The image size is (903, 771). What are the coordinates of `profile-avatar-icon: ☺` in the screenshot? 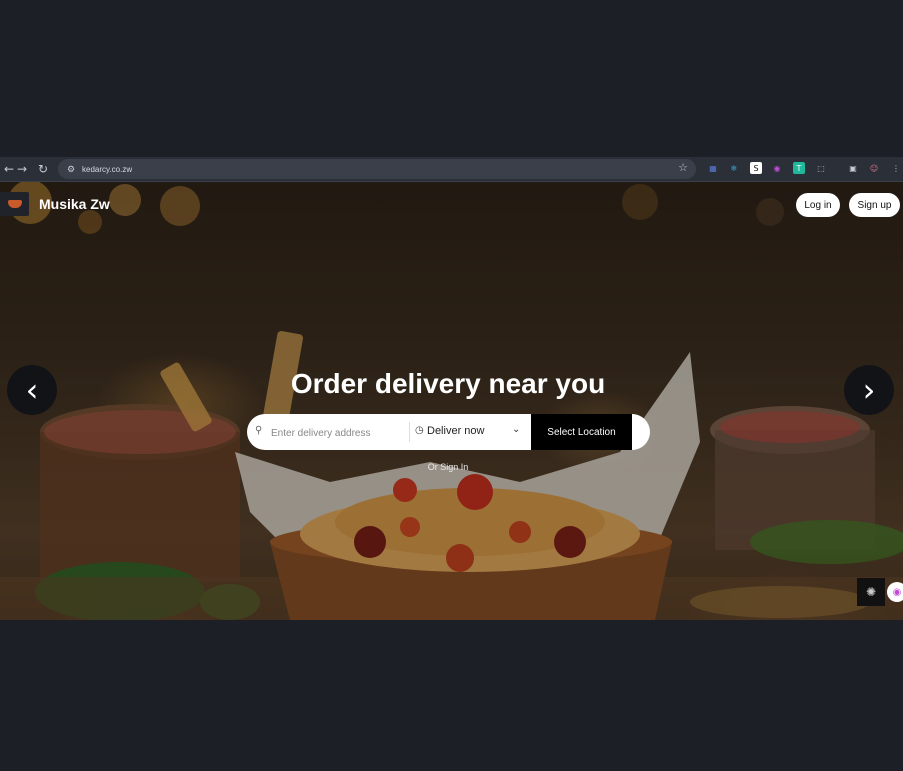 It's located at (874, 168).